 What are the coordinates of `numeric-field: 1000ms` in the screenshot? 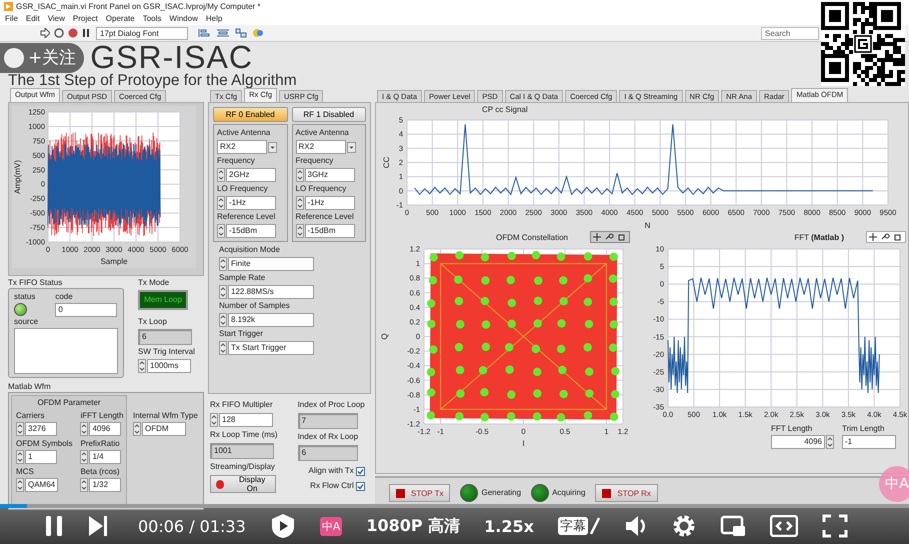 It's located at (169, 366).